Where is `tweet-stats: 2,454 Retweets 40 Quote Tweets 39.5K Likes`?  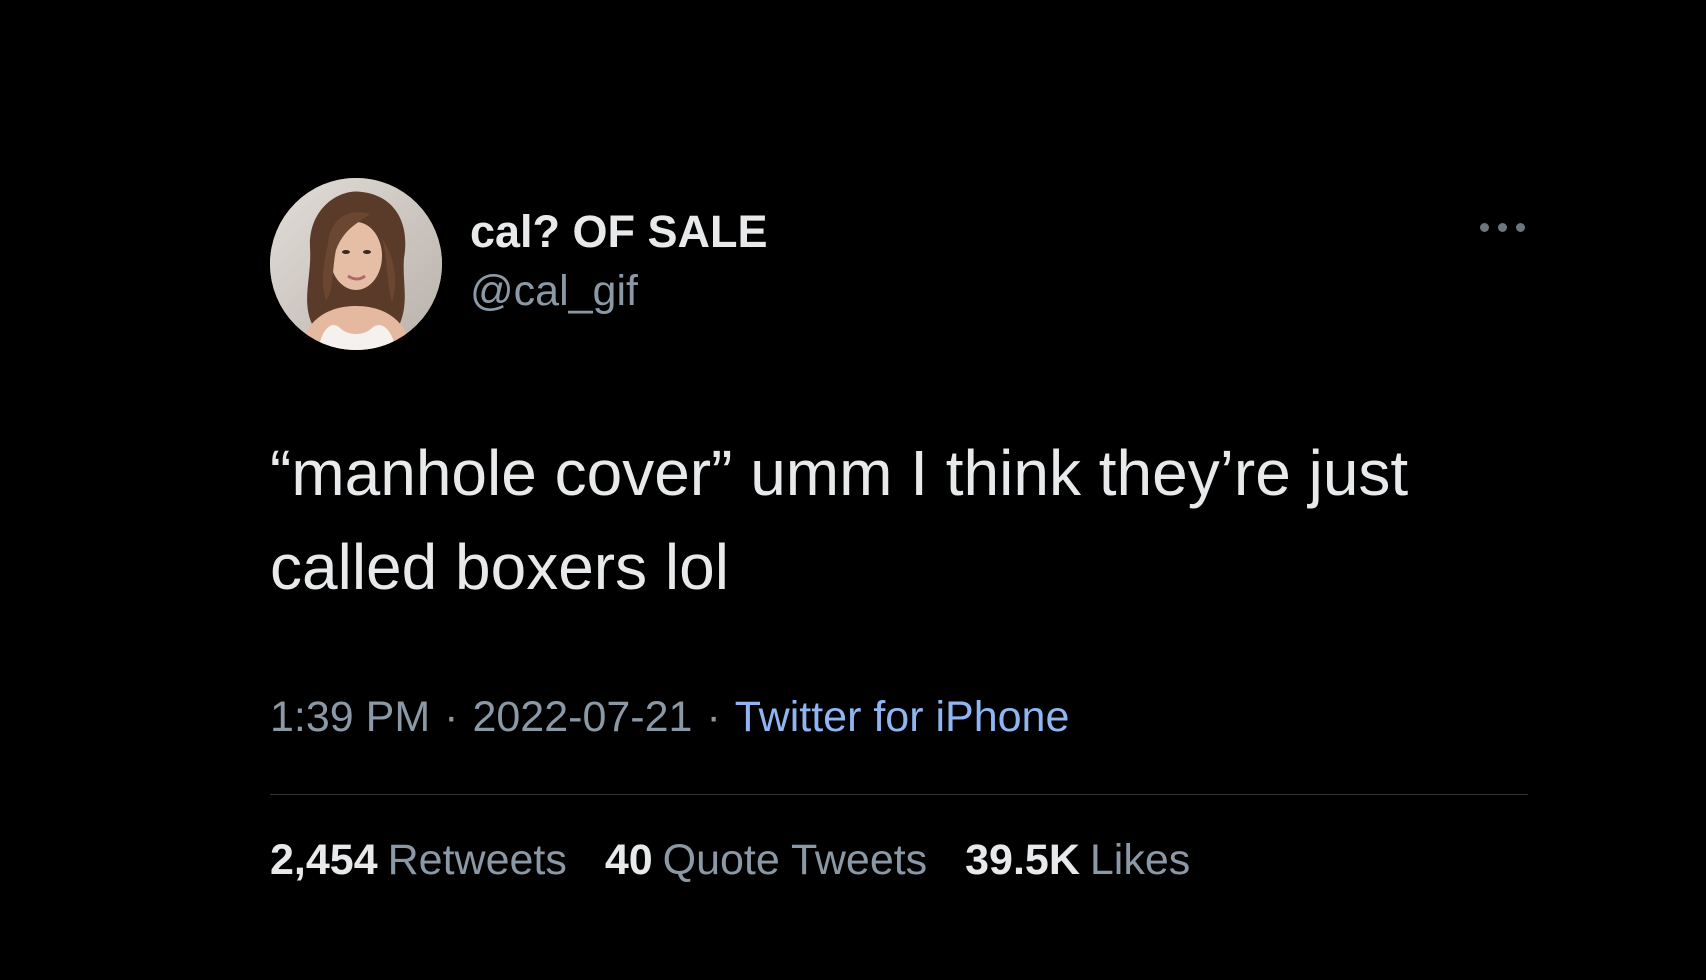 tweet-stats: 2,454 Retweets 40 Quote Tweets 39.5K Likes is located at coordinates (743, 860).